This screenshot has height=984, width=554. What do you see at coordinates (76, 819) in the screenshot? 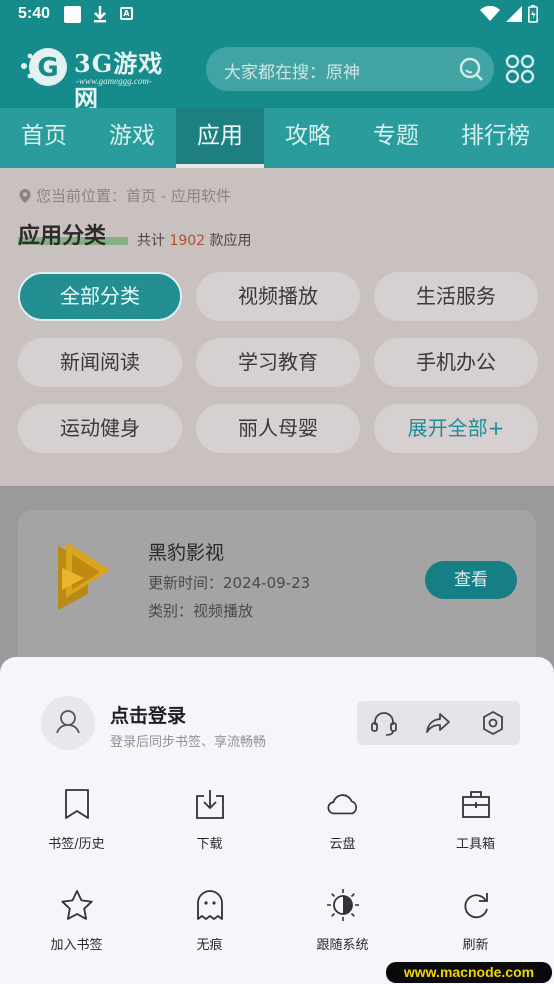
I see `menu-bookmarks-history: 书签/历史` at bounding box center [76, 819].